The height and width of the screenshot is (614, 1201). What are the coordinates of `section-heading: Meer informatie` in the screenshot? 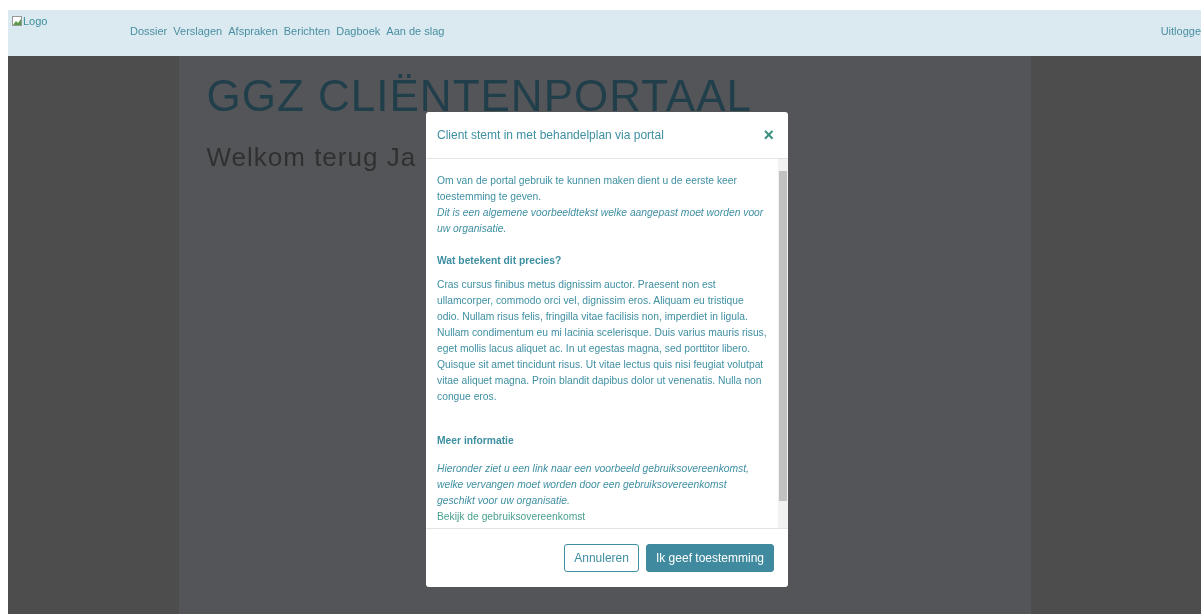 It's located at (476, 441).